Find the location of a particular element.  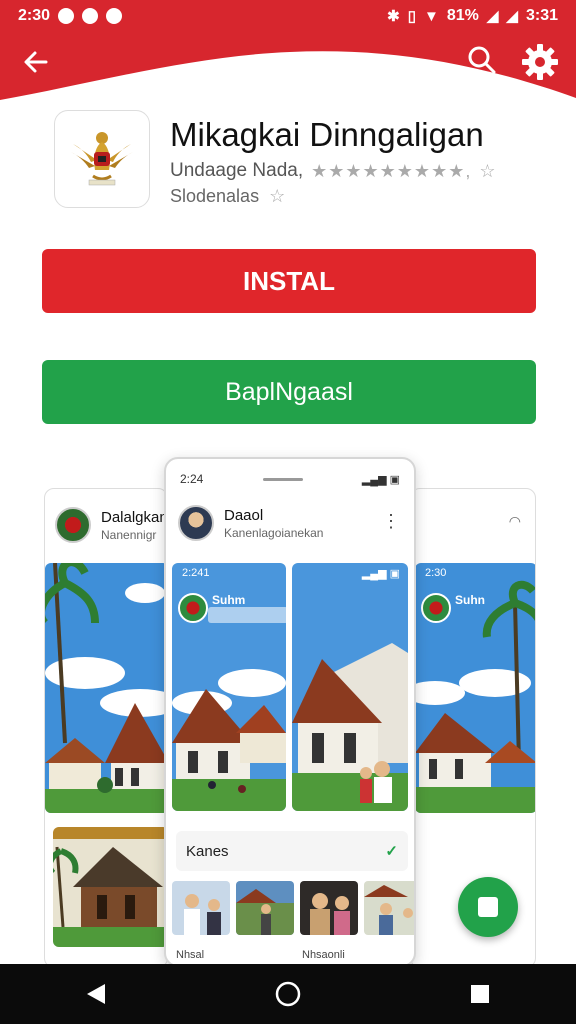

nav-recents-button is located at coordinates (480, 994).